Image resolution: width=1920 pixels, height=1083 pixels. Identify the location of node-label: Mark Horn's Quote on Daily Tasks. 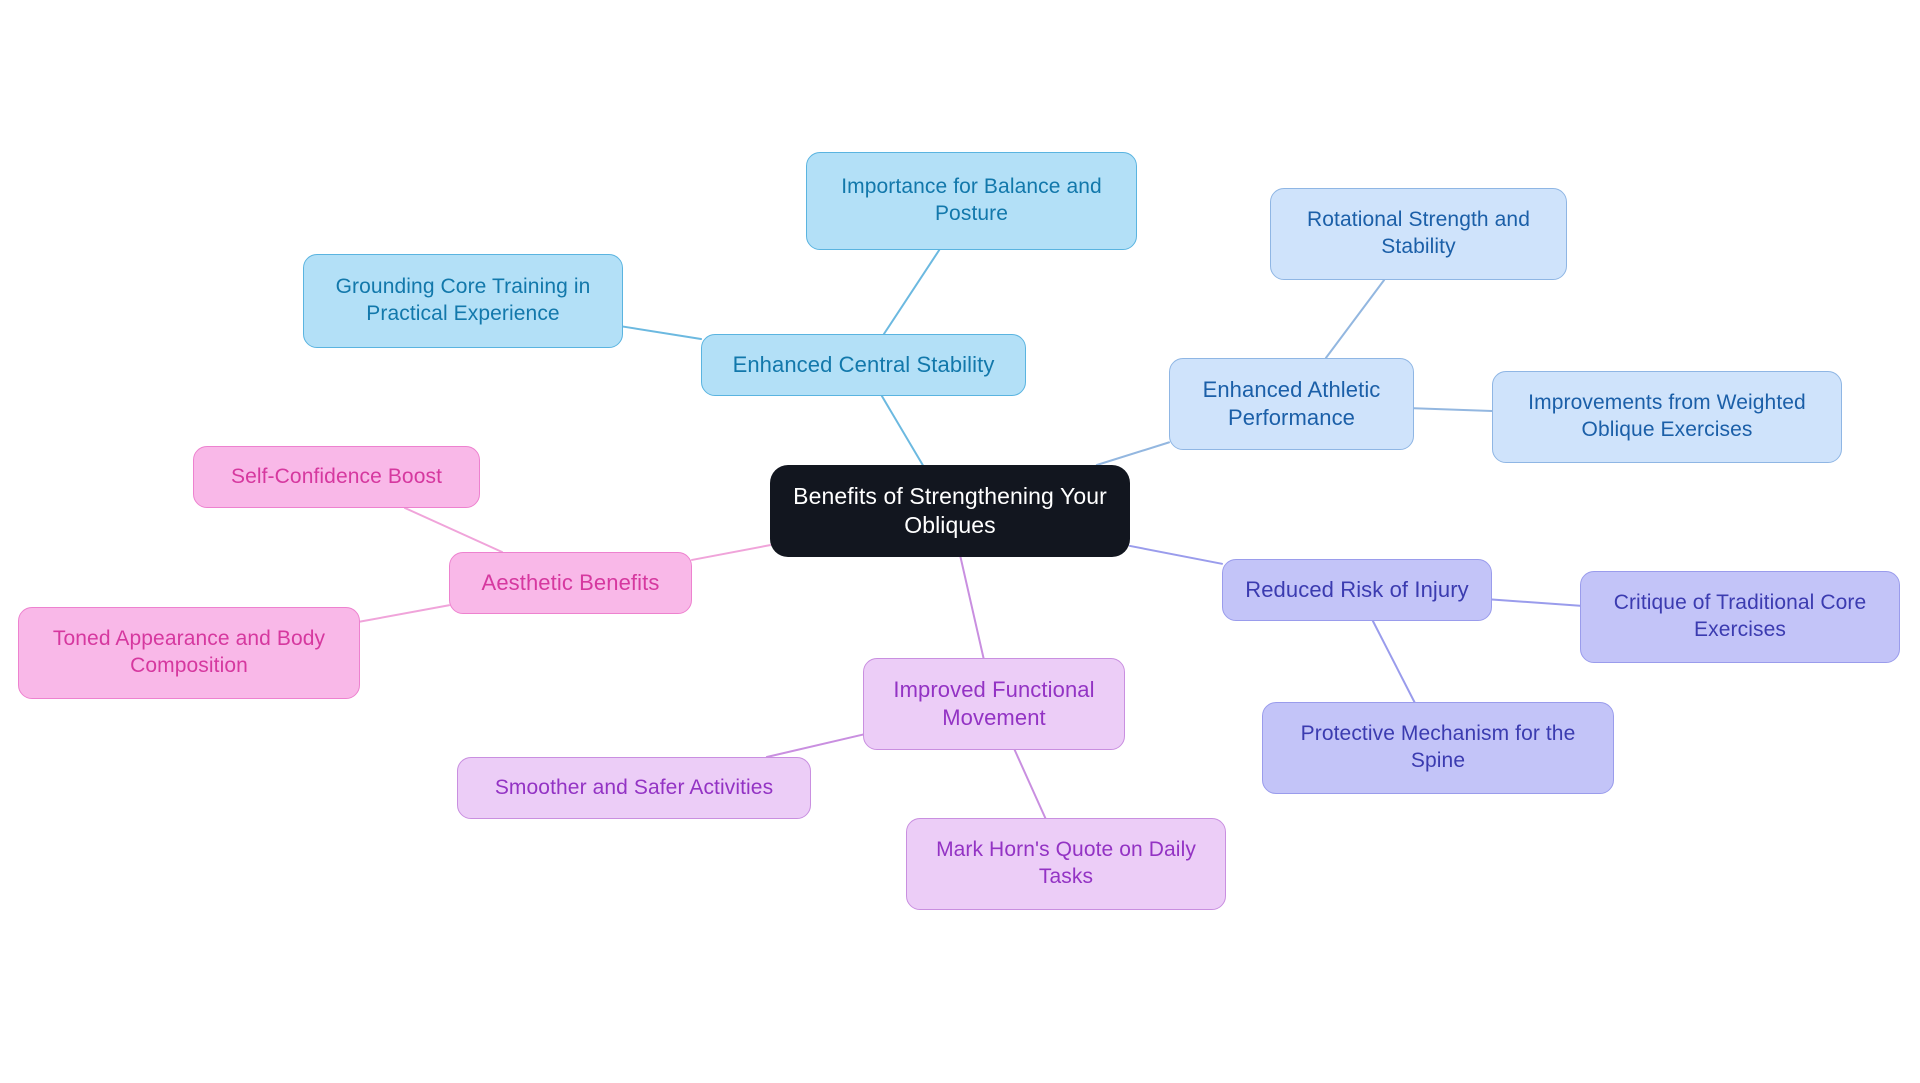
(1066, 863).